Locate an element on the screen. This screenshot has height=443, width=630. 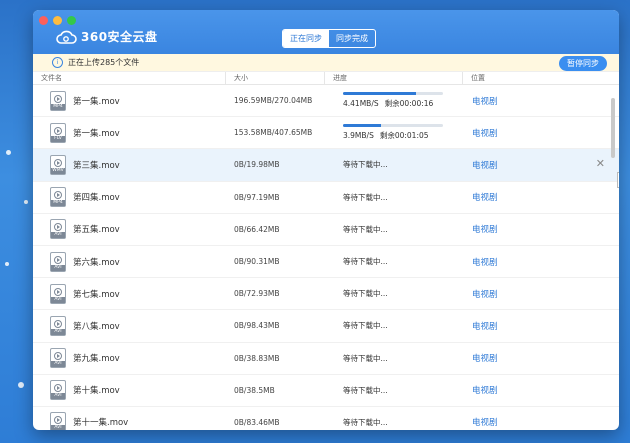
file-name: 第五集.mov is located at coordinates (96, 230).